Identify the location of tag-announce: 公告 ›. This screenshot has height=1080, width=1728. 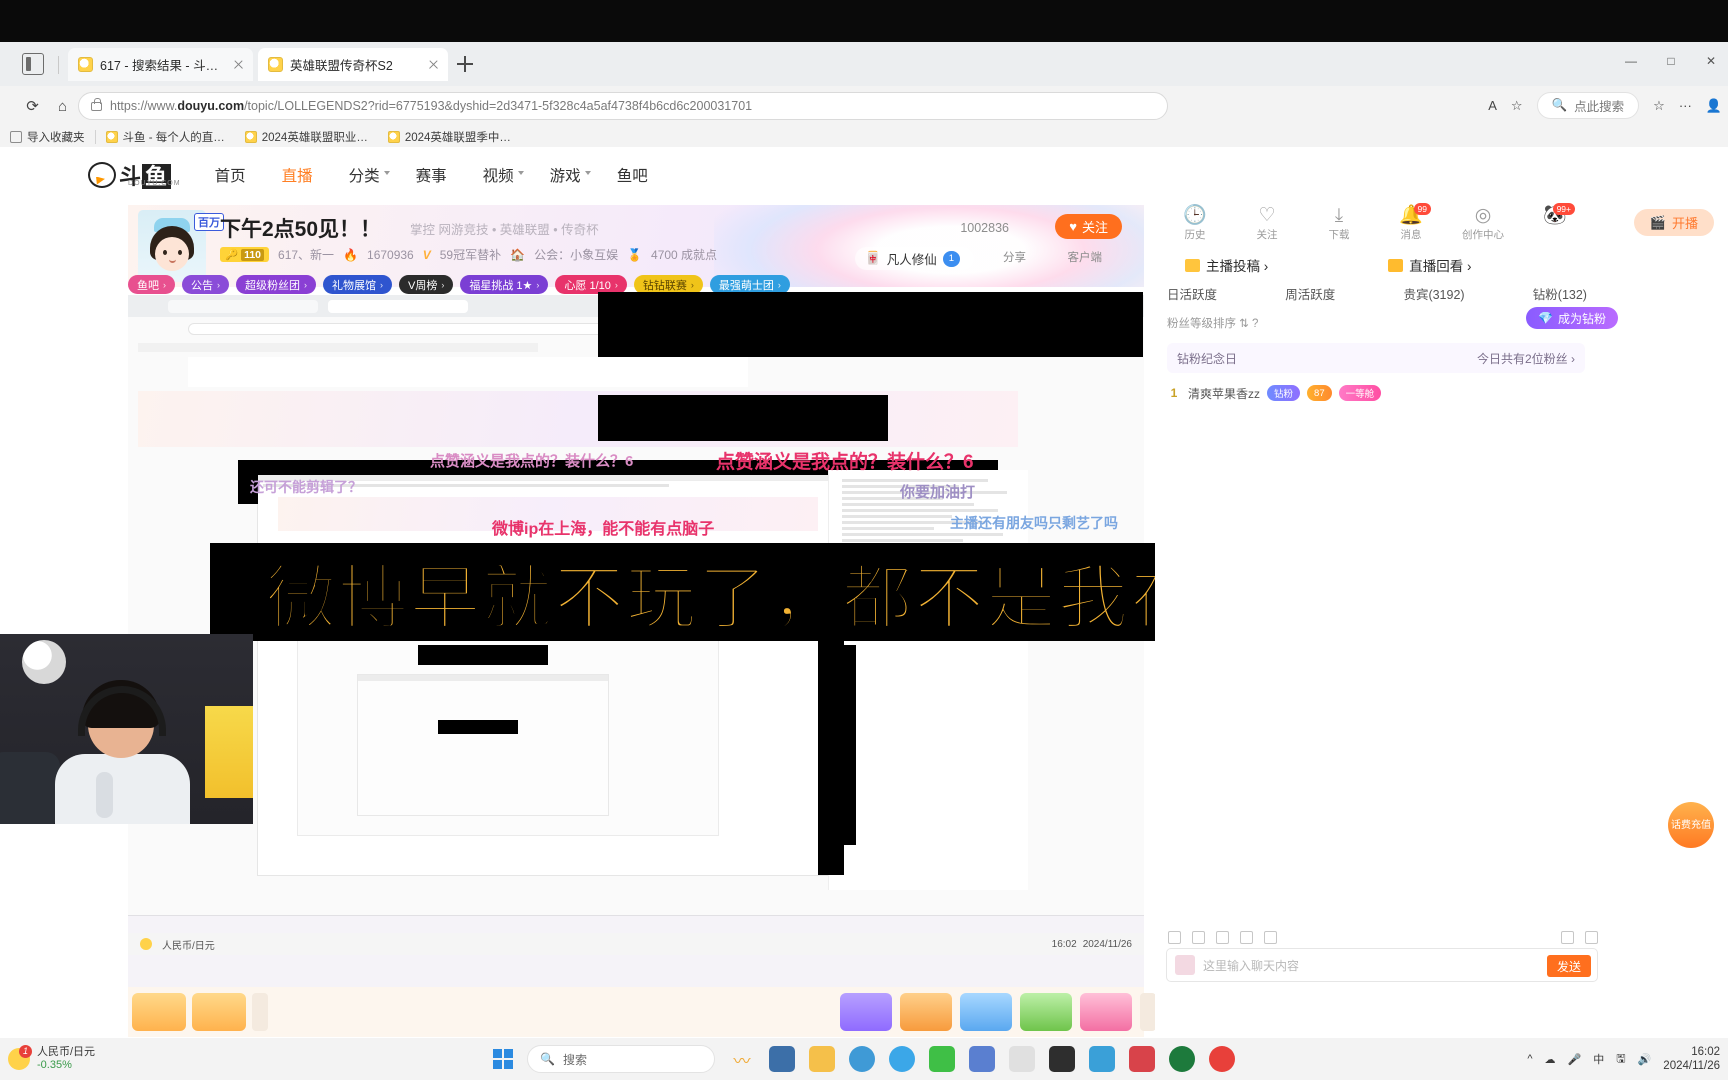
(205, 284).